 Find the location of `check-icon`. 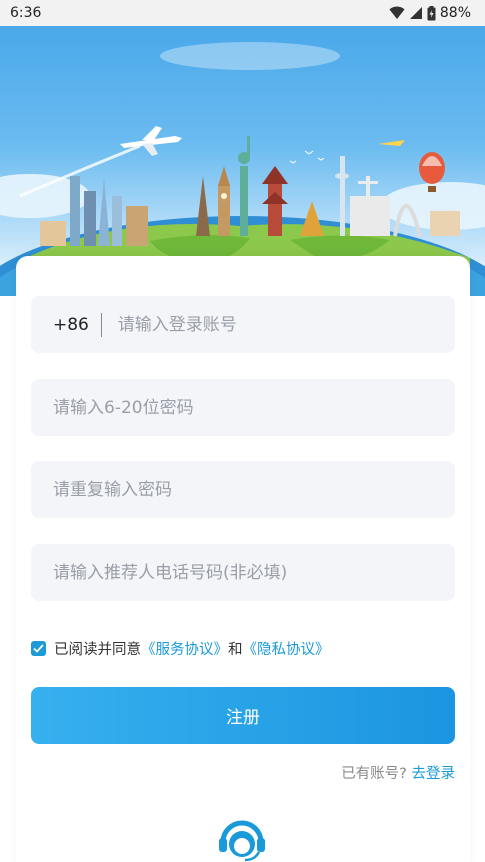

check-icon is located at coordinates (38, 648).